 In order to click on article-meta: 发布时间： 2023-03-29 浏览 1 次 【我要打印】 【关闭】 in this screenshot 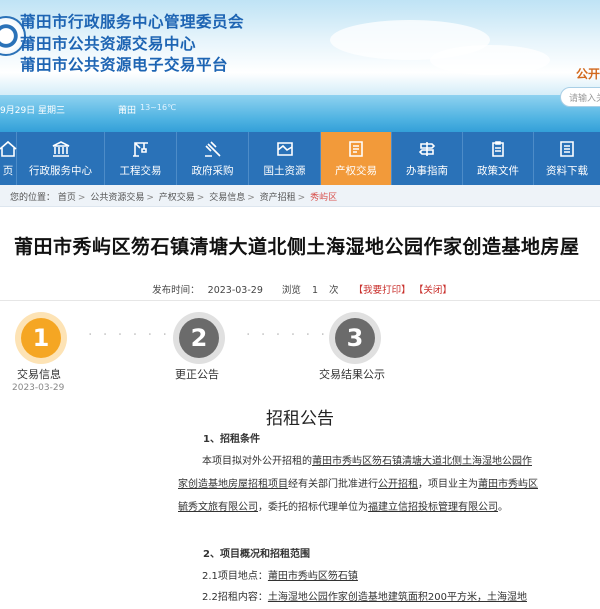, I will do `click(300, 289)`.